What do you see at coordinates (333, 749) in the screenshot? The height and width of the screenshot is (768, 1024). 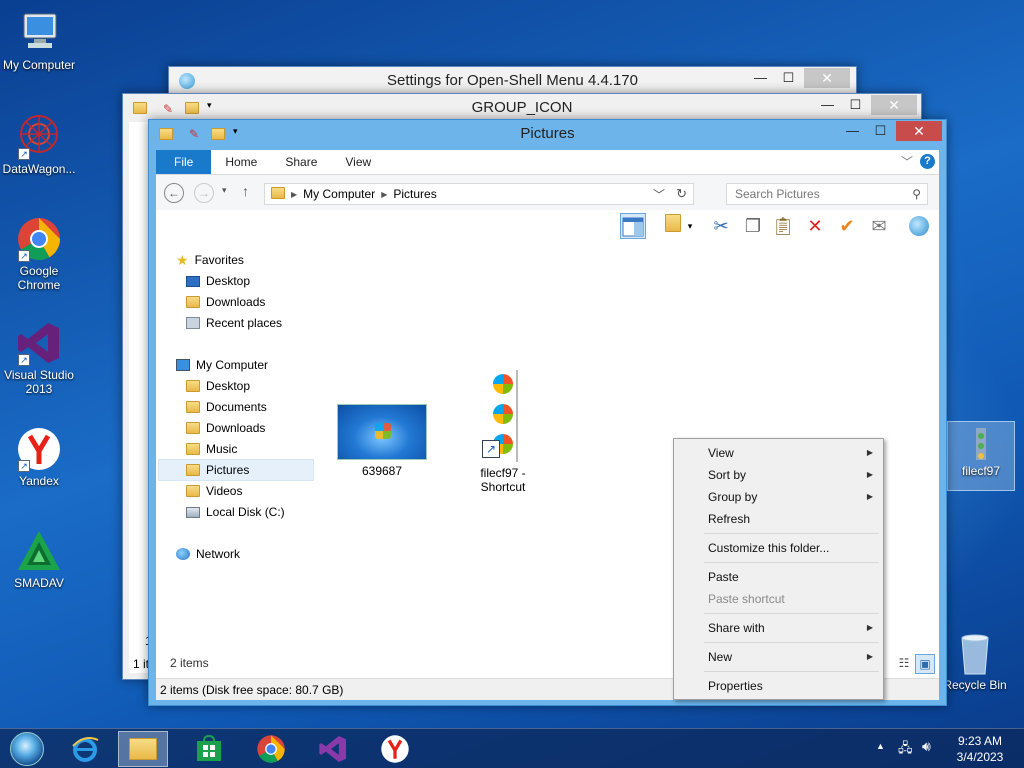 I see `taskbar-visual-studio` at bounding box center [333, 749].